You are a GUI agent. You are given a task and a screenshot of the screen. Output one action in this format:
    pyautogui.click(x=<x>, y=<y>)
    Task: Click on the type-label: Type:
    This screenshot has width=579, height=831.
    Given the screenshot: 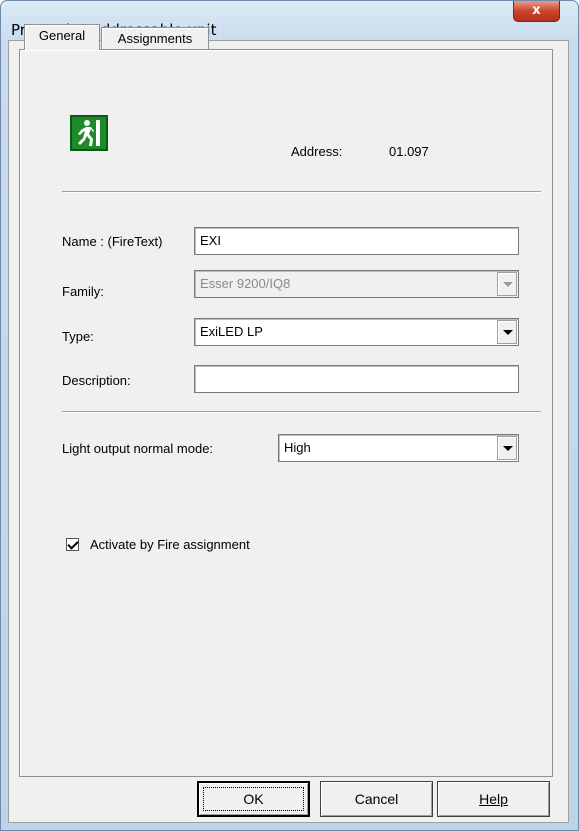 What is the action you would take?
    pyautogui.click(x=78, y=336)
    